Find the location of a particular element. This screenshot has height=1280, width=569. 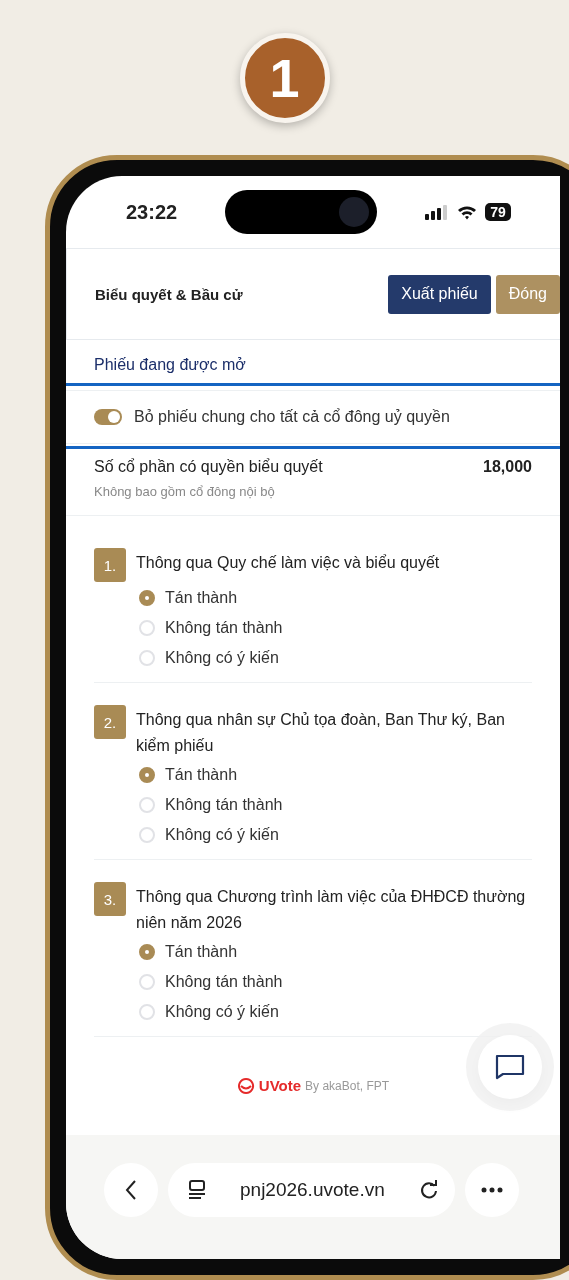

brand-credit: By akaBot, FPT is located at coordinates (347, 1085).